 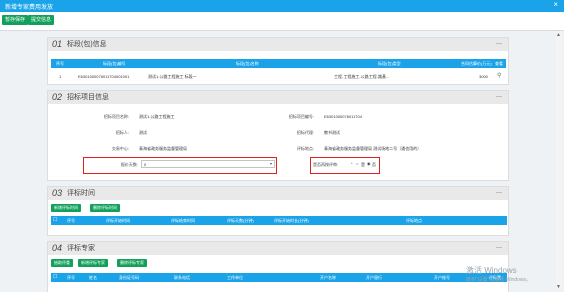 I want to click on section-number: 03, so click(x=57, y=193).